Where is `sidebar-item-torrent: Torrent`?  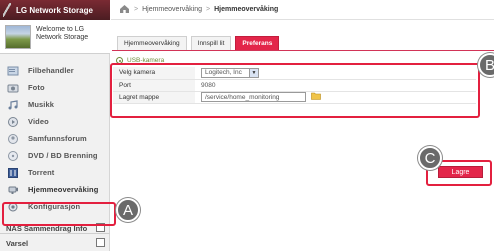 sidebar-item-torrent: Torrent is located at coordinates (55, 172).